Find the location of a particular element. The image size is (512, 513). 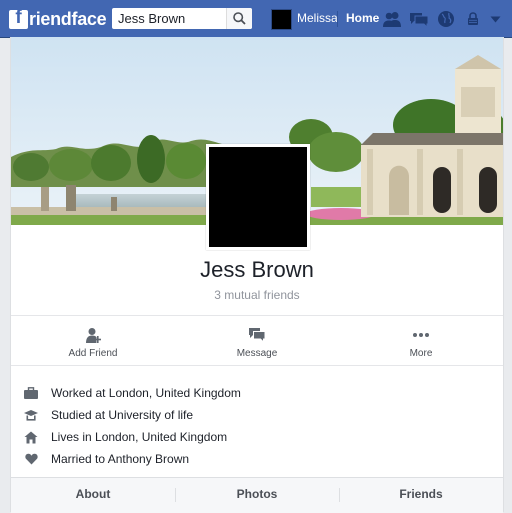

tab-about: About is located at coordinates (93, 495).